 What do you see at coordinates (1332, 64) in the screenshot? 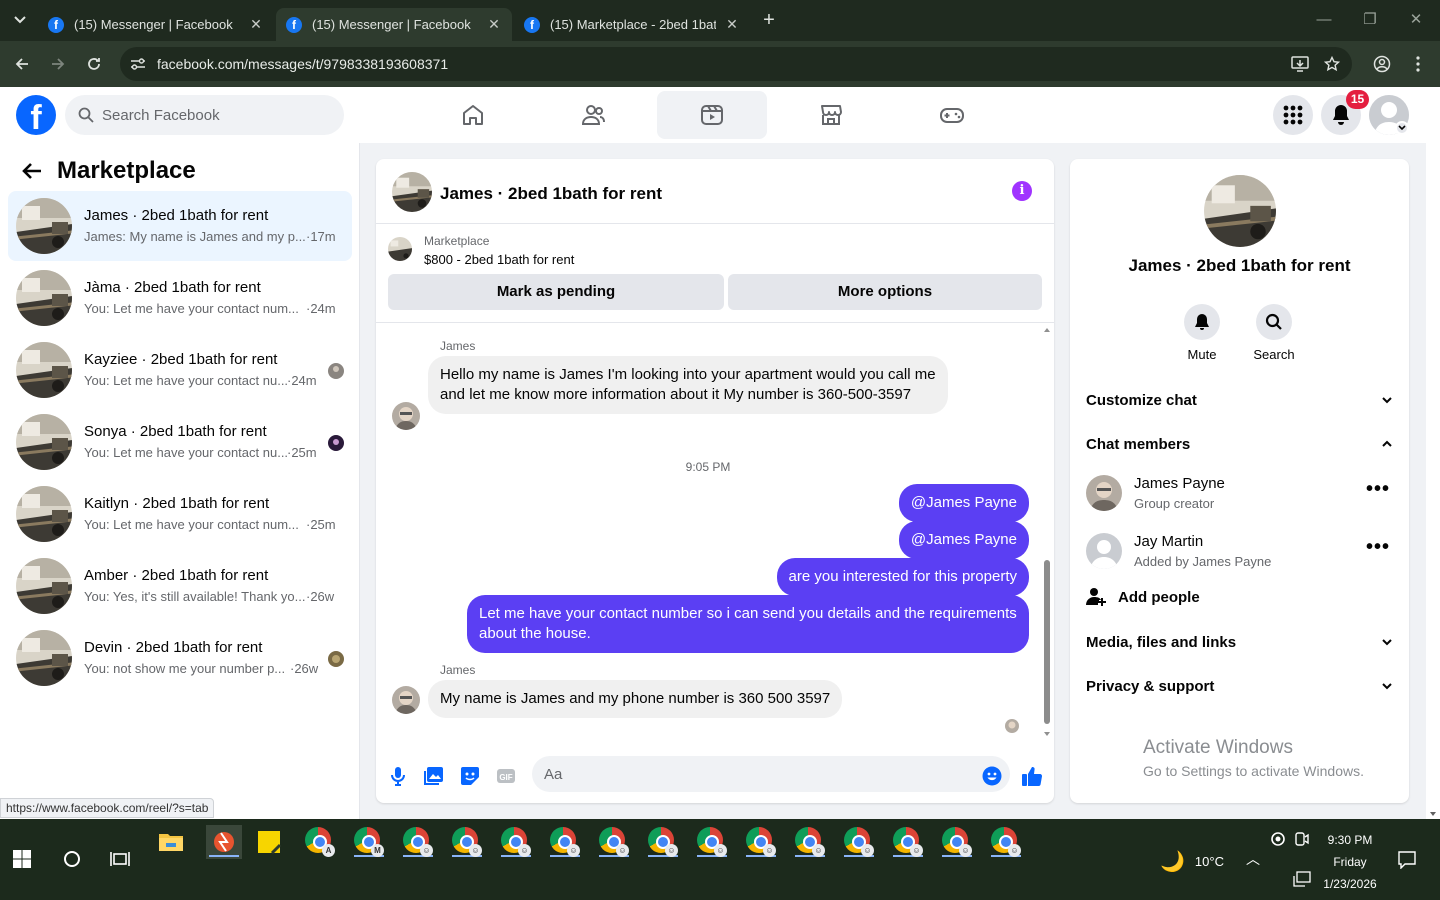
I see `bookmark-button` at bounding box center [1332, 64].